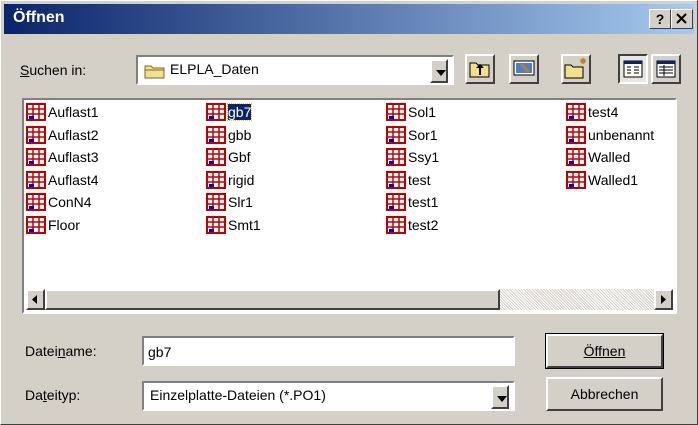 The width and height of the screenshot is (698, 425). I want to click on filename-value: gb7, so click(160, 352).